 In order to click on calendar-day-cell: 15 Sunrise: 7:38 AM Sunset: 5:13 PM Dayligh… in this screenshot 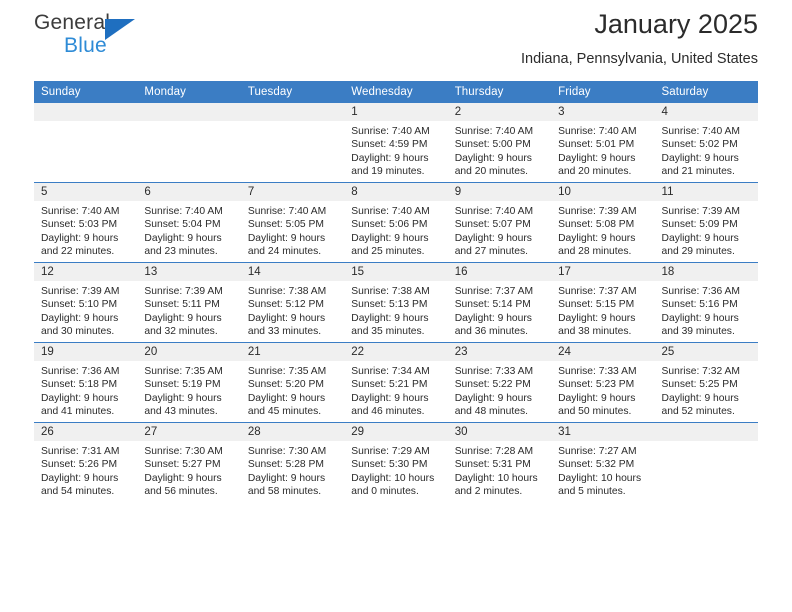, I will do `click(396, 302)`.